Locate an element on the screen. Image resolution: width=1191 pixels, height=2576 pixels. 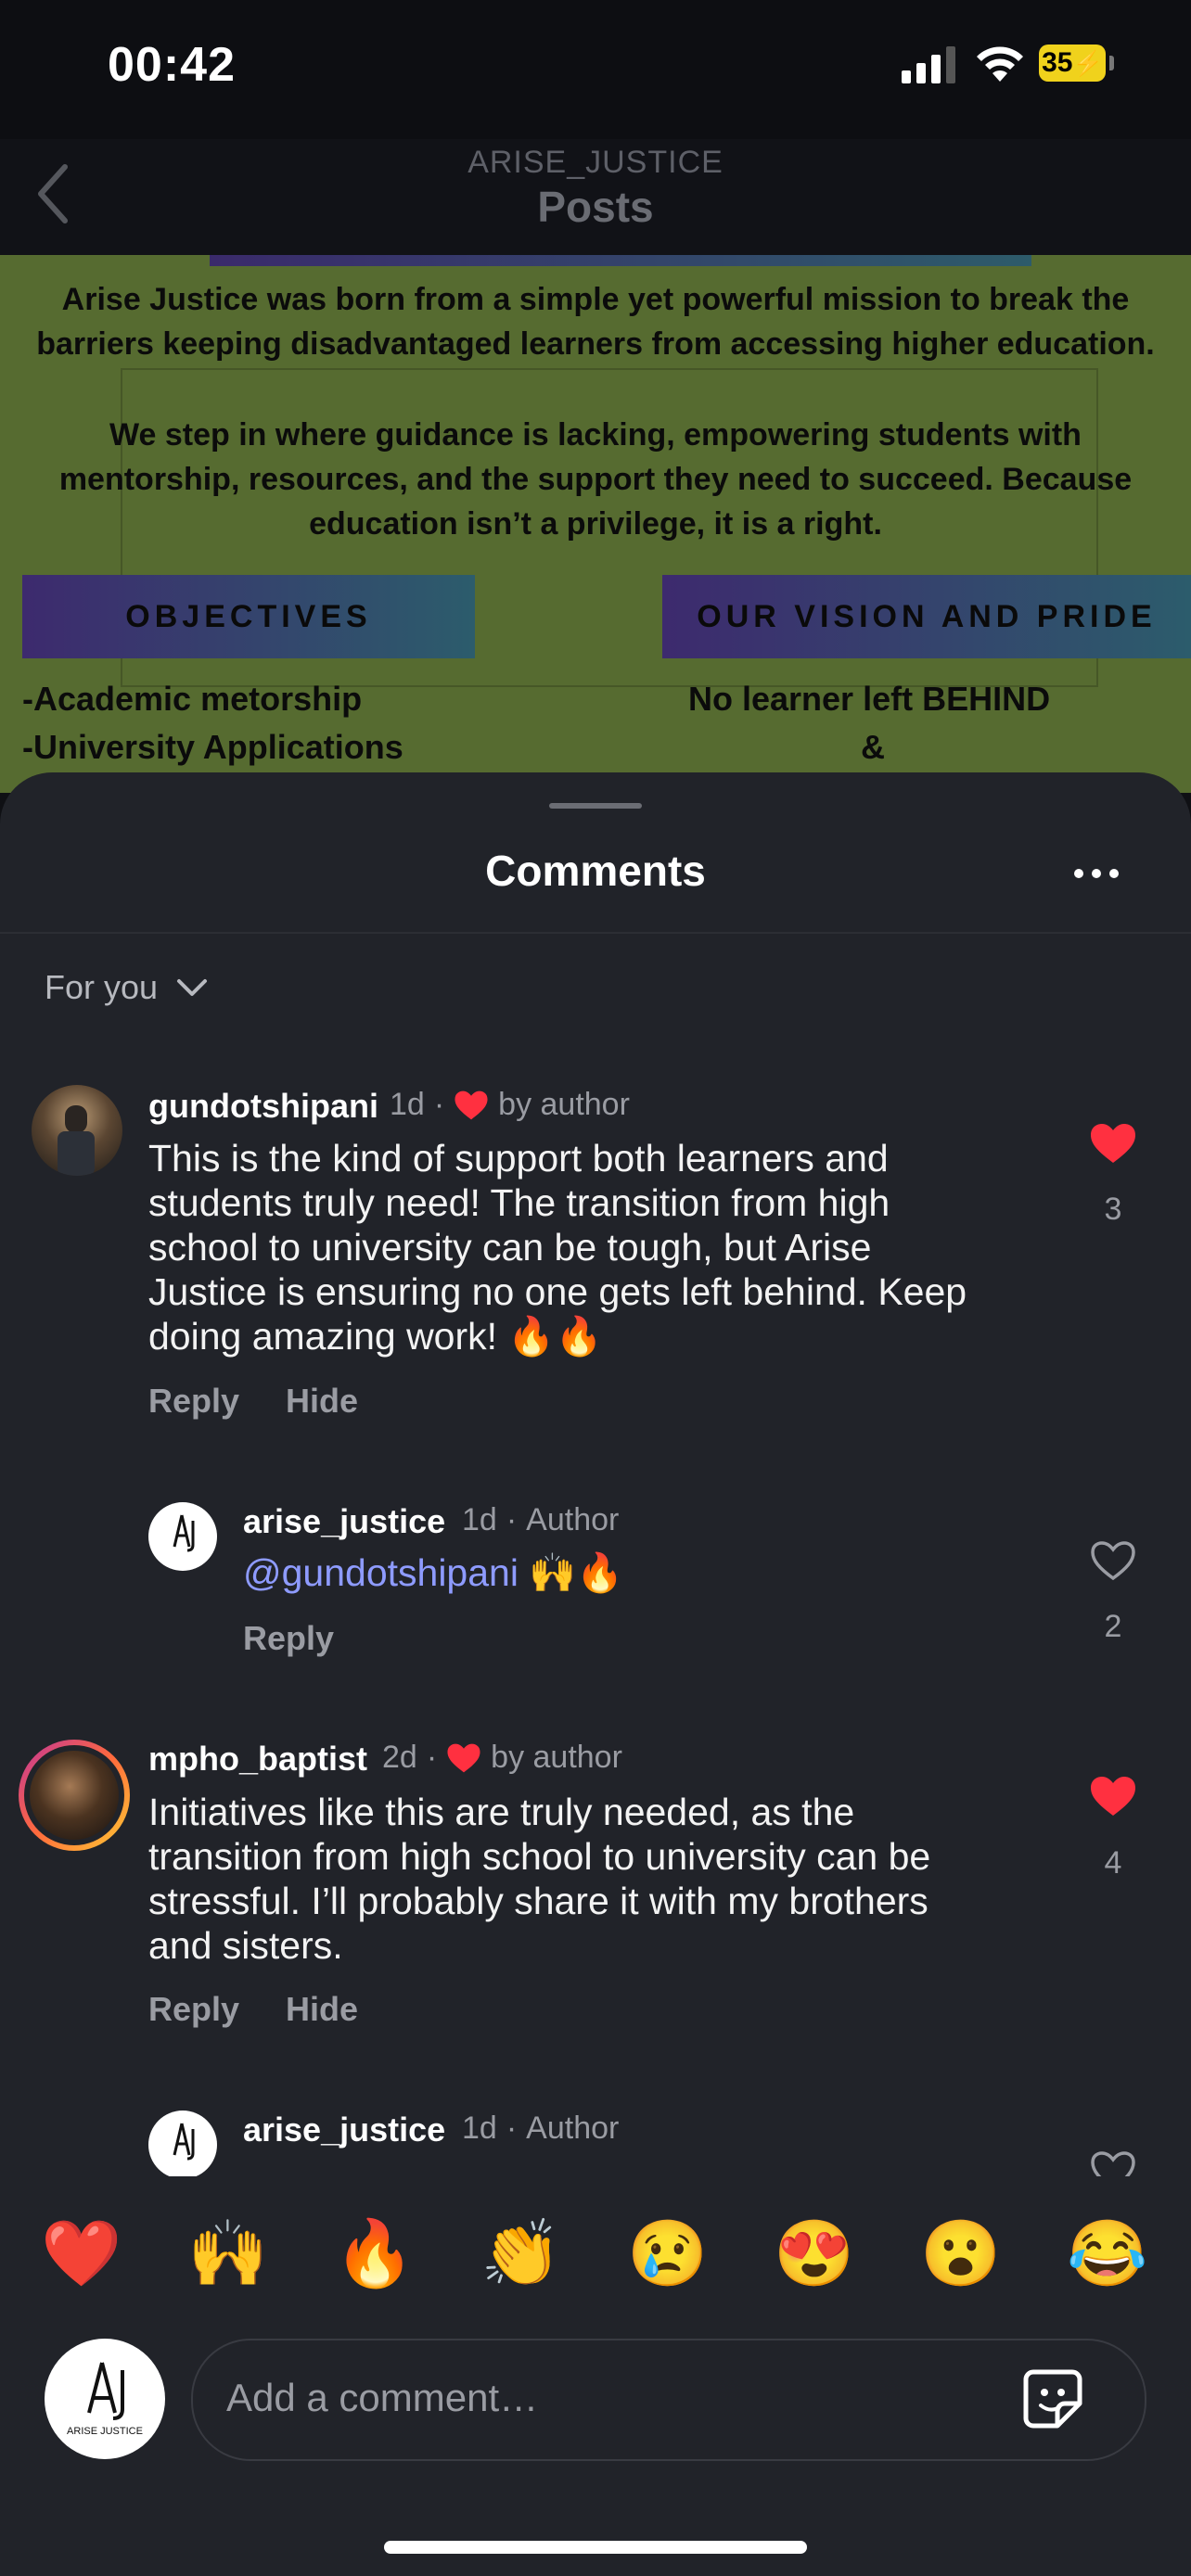
battery-level: 35 is located at coordinates (1058, 62).